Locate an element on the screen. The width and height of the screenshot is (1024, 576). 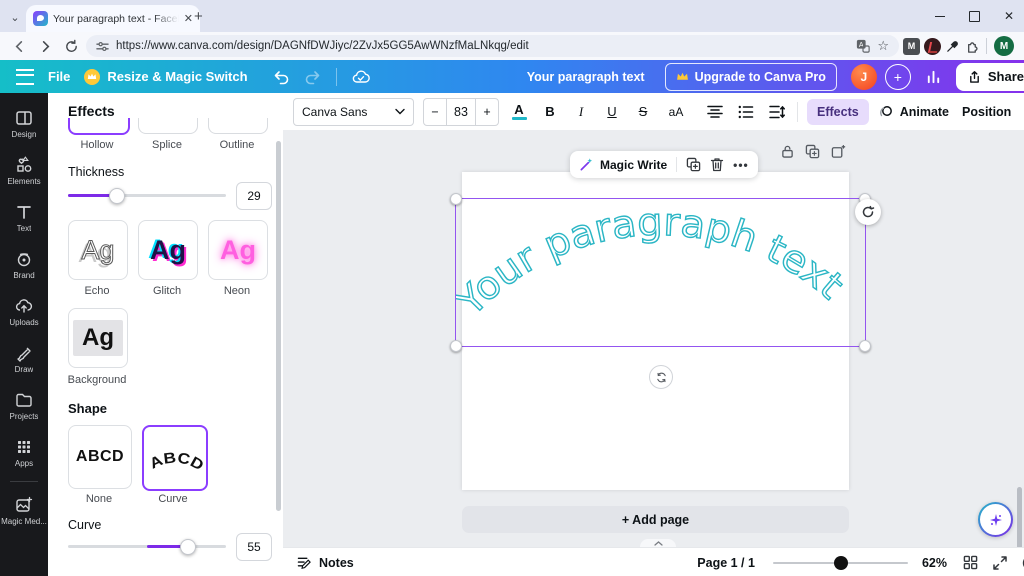
thickness-value: 29 is located at coordinates (254, 196).